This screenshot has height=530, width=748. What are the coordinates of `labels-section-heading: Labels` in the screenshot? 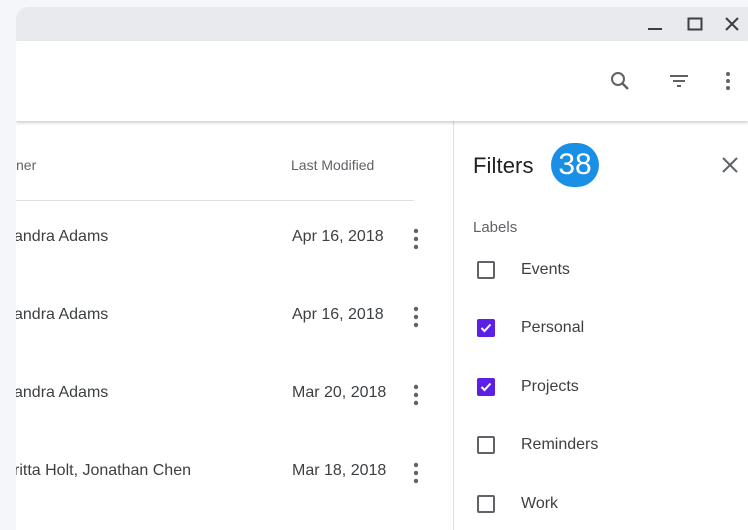 It's located at (495, 227).